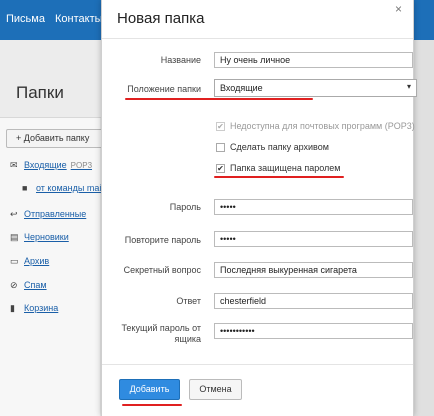 This screenshot has width=434, height=416. Describe the element at coordinates (188, 301) in the screenshot. I see `answer-label: Ответ` at that location.